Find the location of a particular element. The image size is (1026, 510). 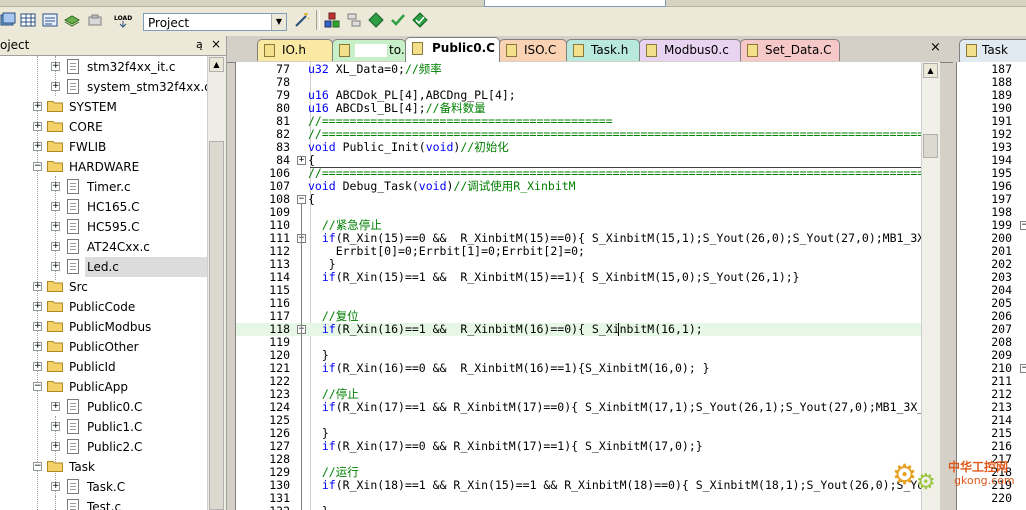

manage-run-icon is located at coordinates (420, 20).